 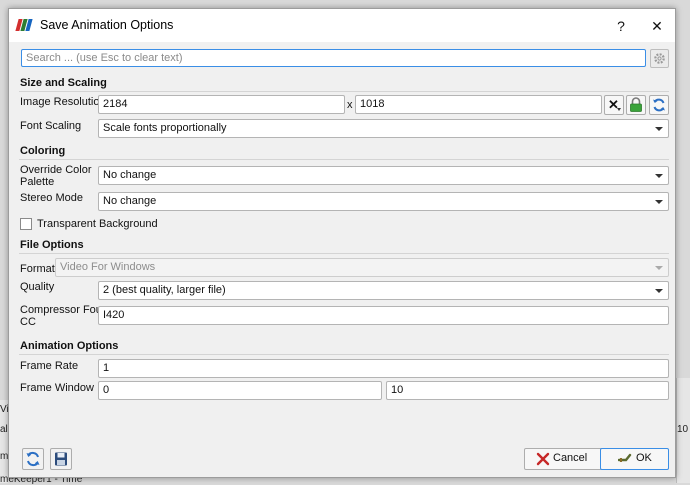 I want to click on lock-aspect-button, so click(x=636, y=105).